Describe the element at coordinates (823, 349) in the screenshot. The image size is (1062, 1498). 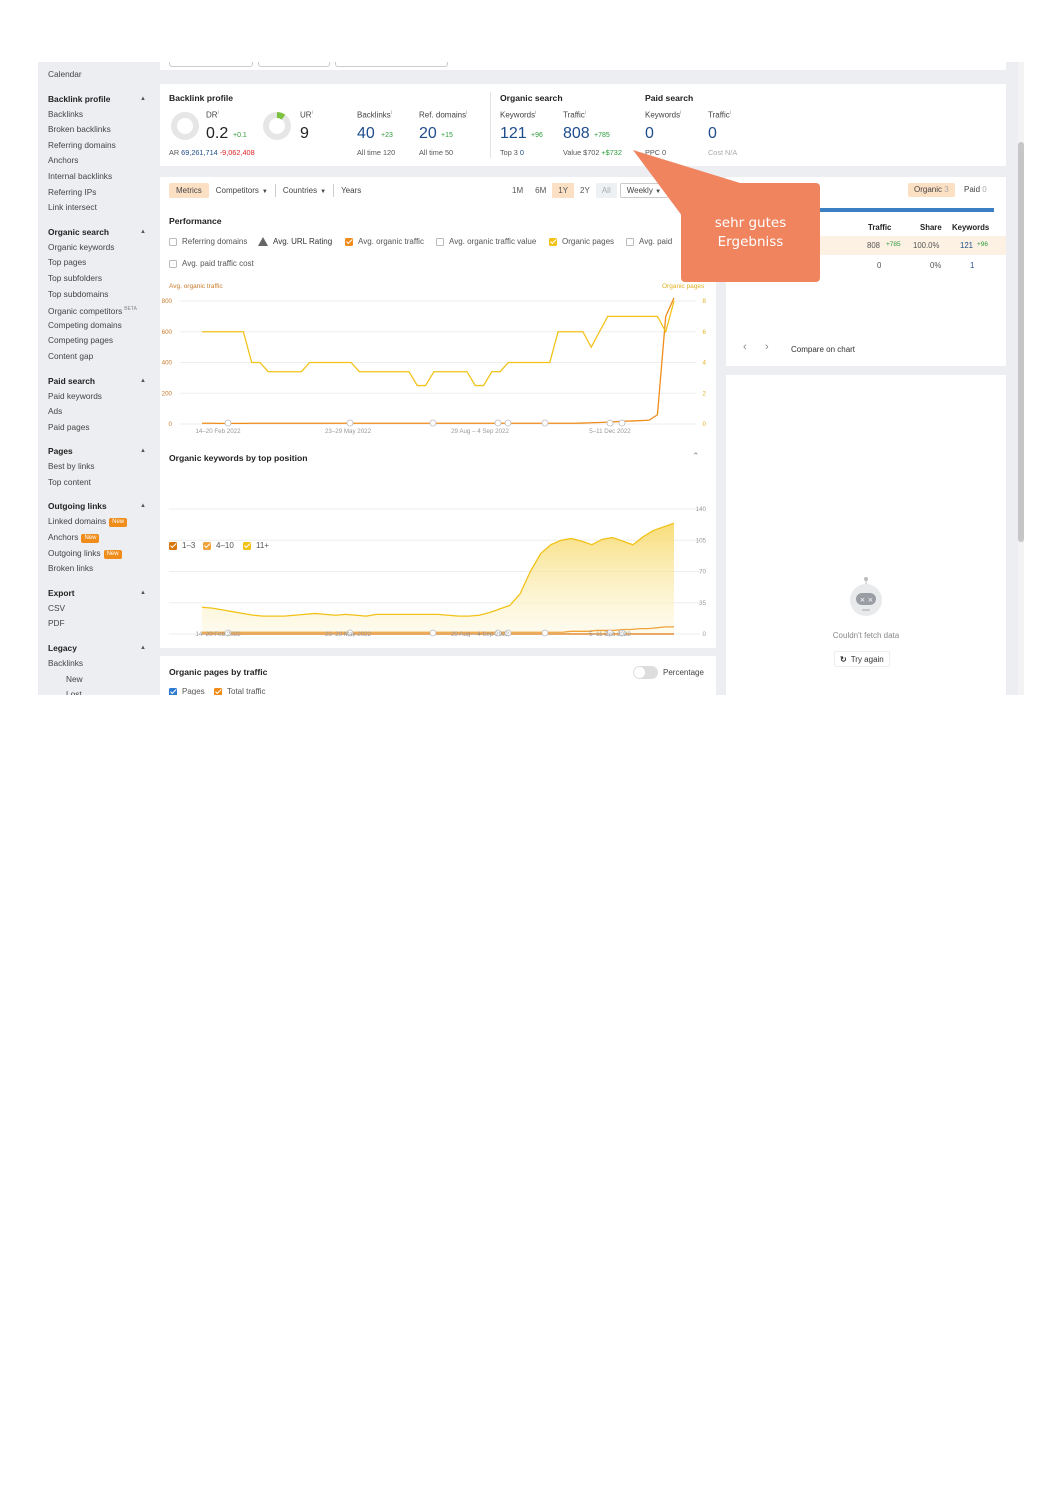
I see `compare-on-chart-button: Compare on chart` at that location.